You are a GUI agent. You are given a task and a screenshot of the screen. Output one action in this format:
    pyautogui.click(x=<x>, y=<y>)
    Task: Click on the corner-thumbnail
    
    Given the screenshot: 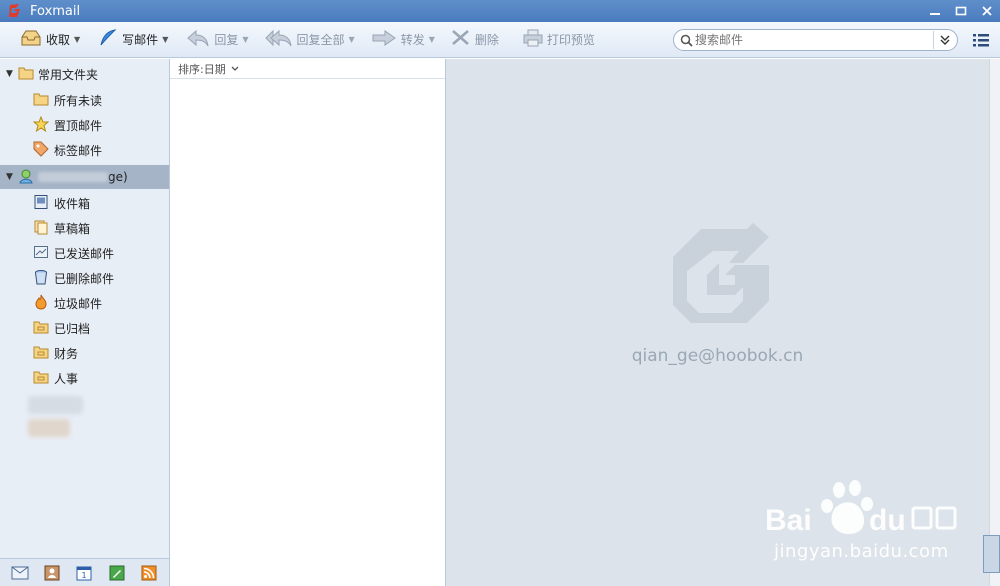 What is the action you would take?
    pyautogui.click(x=991, y=554)
    